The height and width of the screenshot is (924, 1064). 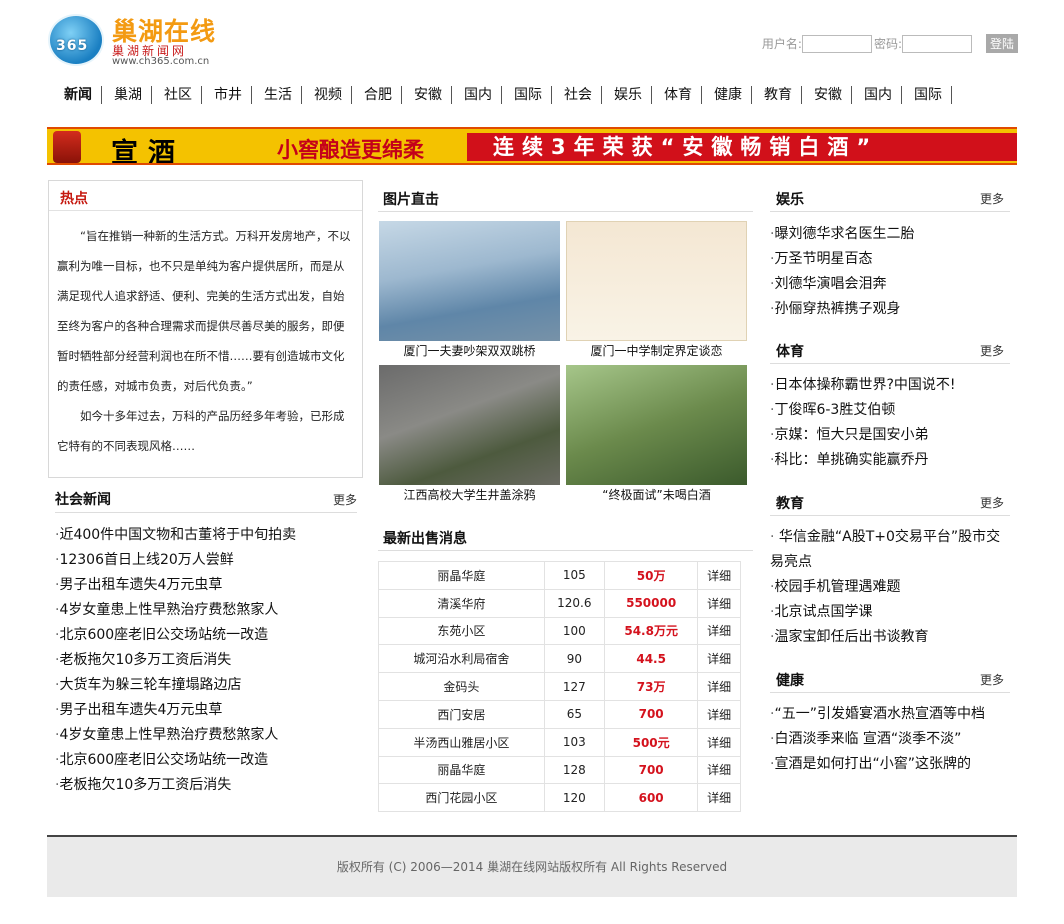 I want to click on list-item: 科比：单挑确实能赢乔丹, so click(x=863, y=460).